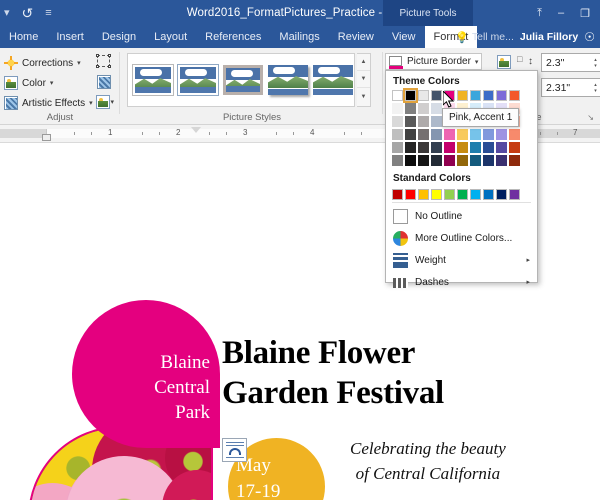  I want to click on crop-button, so click(505, 62).